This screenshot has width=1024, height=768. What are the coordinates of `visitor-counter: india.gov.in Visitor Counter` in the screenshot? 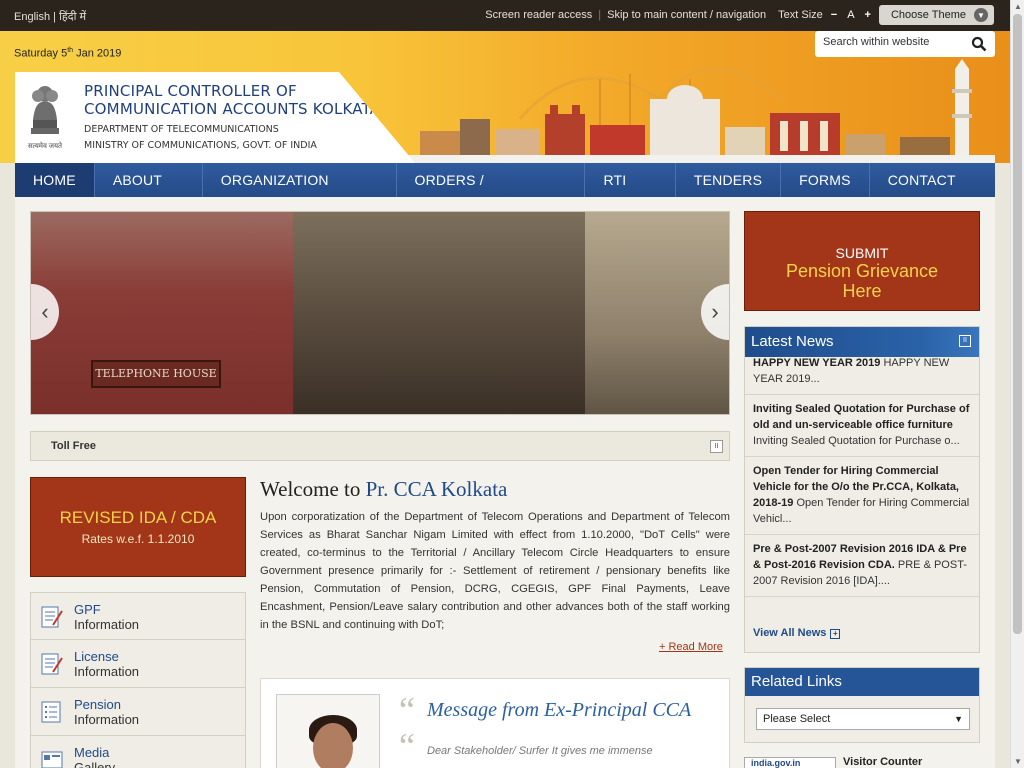 It's located at (862, 761).